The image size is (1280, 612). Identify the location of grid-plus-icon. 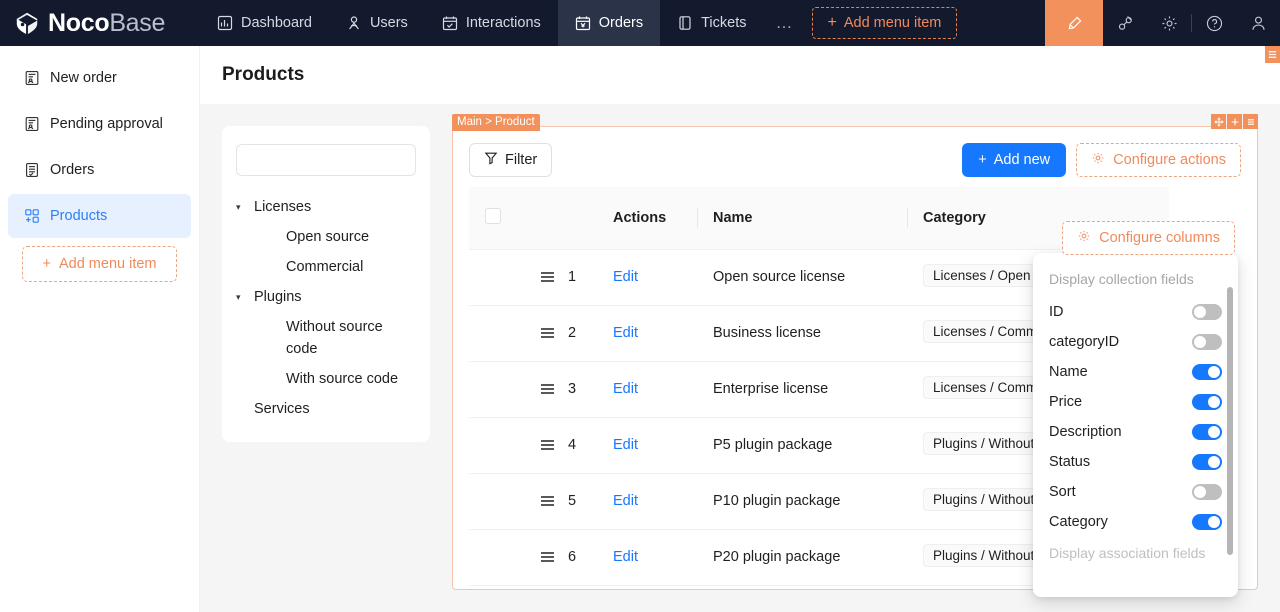
(32, 216).